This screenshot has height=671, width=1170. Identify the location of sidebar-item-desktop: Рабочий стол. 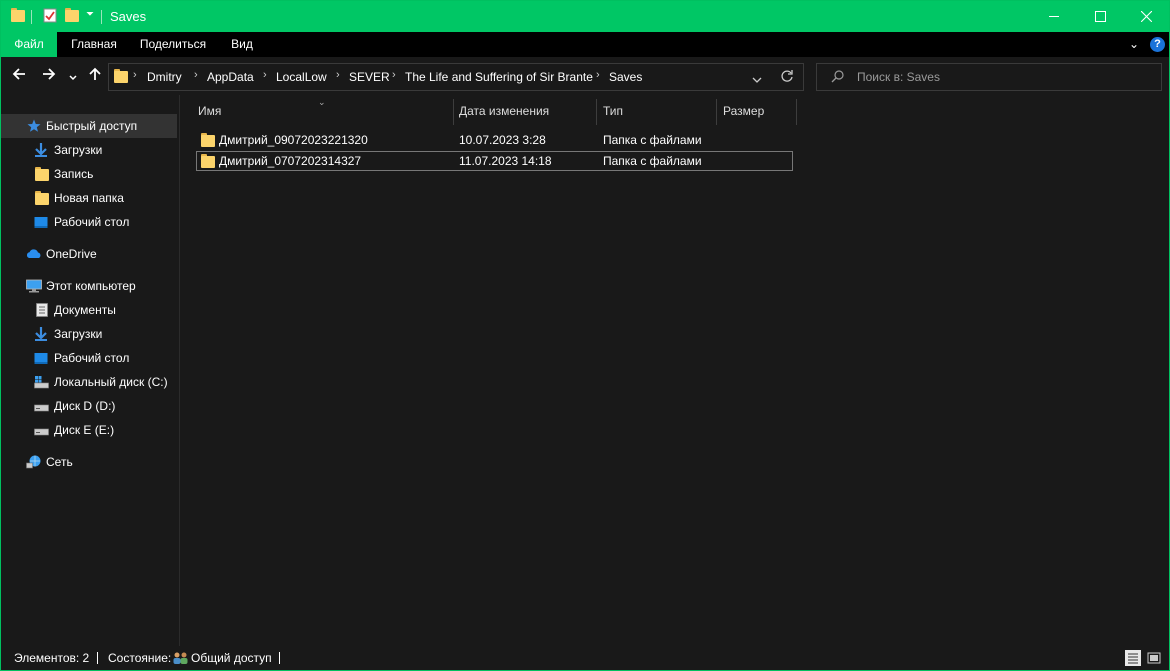
(89, 222).